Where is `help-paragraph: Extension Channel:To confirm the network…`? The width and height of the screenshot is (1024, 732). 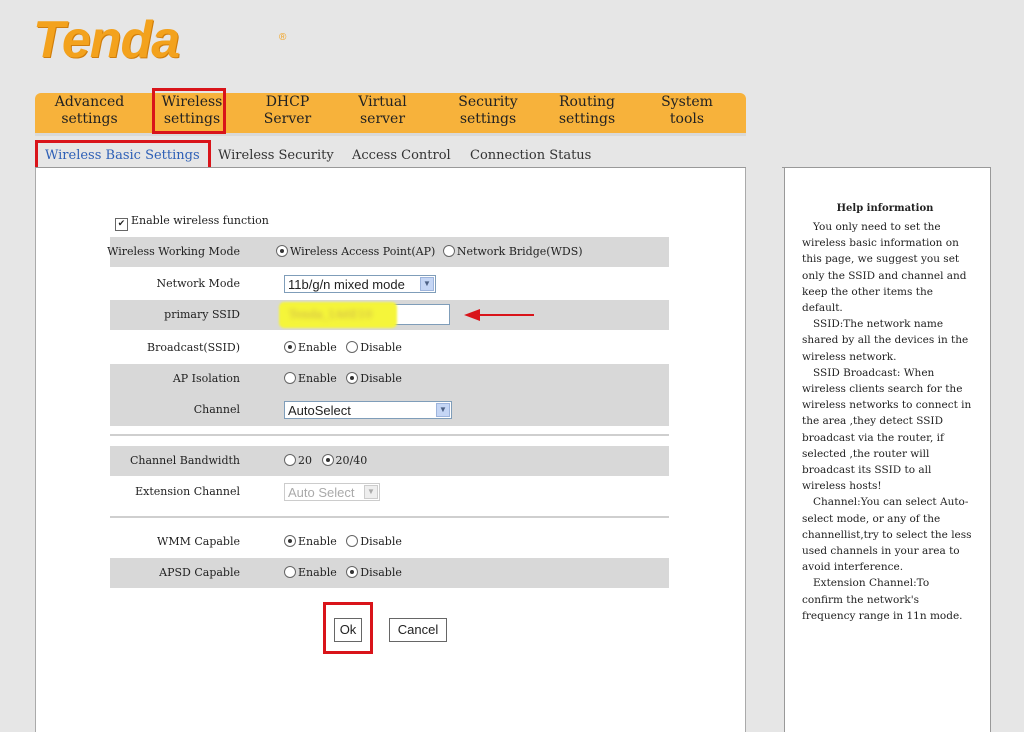
help-paragraph: Extension Channel:To confirm the network… is located at coordinates (882, 599).